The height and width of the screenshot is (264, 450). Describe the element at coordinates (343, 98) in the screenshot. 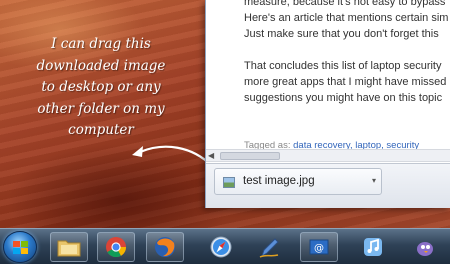

I see `article-line: suggestions you might have on this topic` at that location.